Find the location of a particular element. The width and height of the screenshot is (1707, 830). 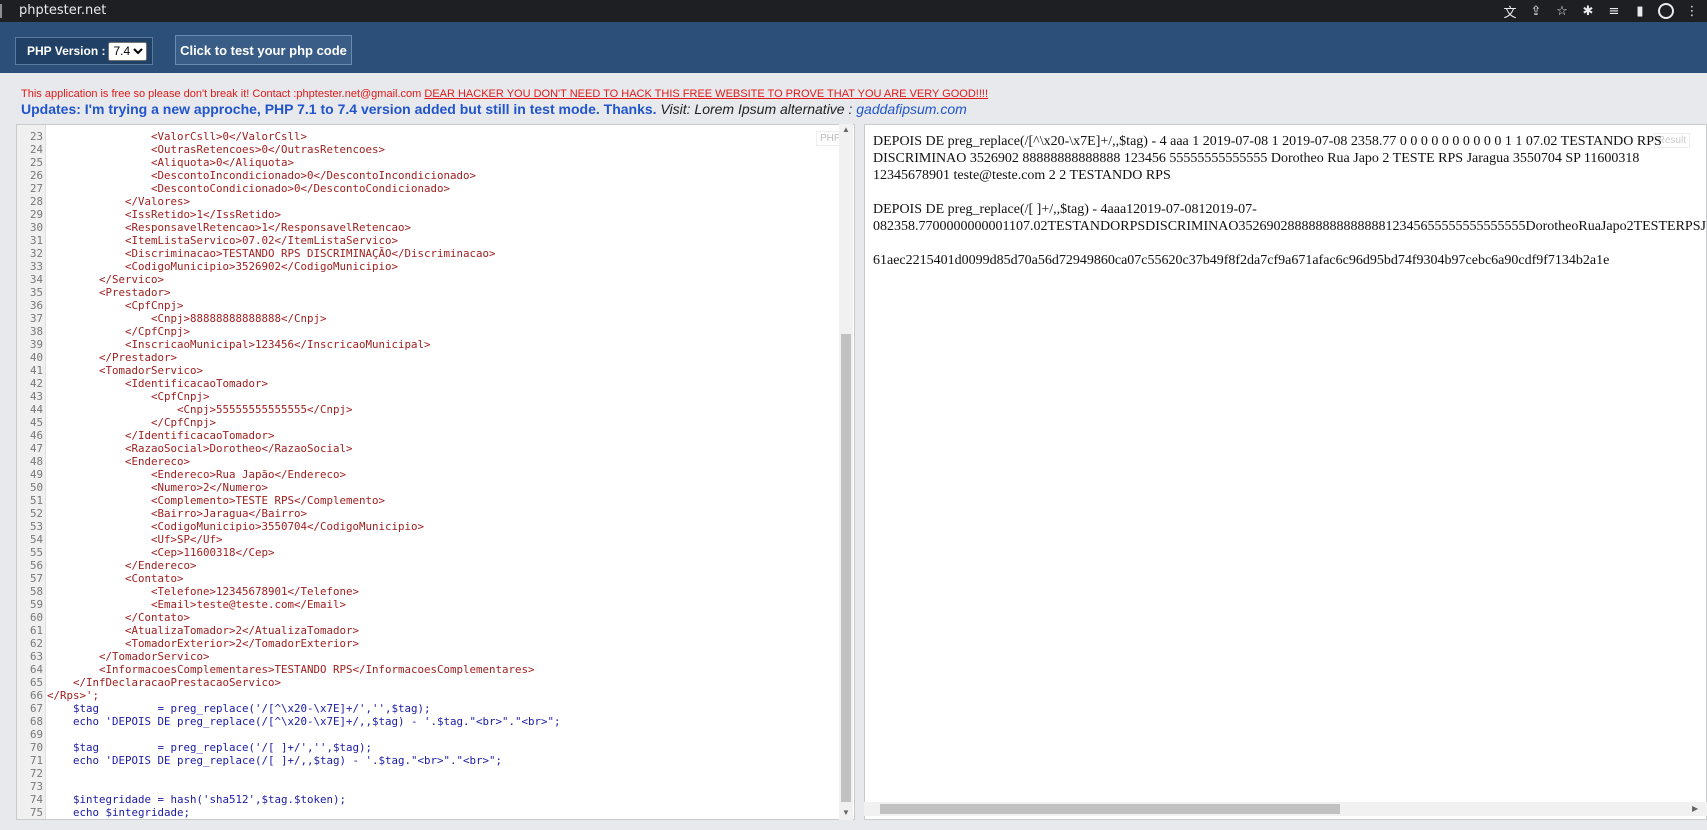

line-text: </Prestador> is located at coordinates (138, 357).